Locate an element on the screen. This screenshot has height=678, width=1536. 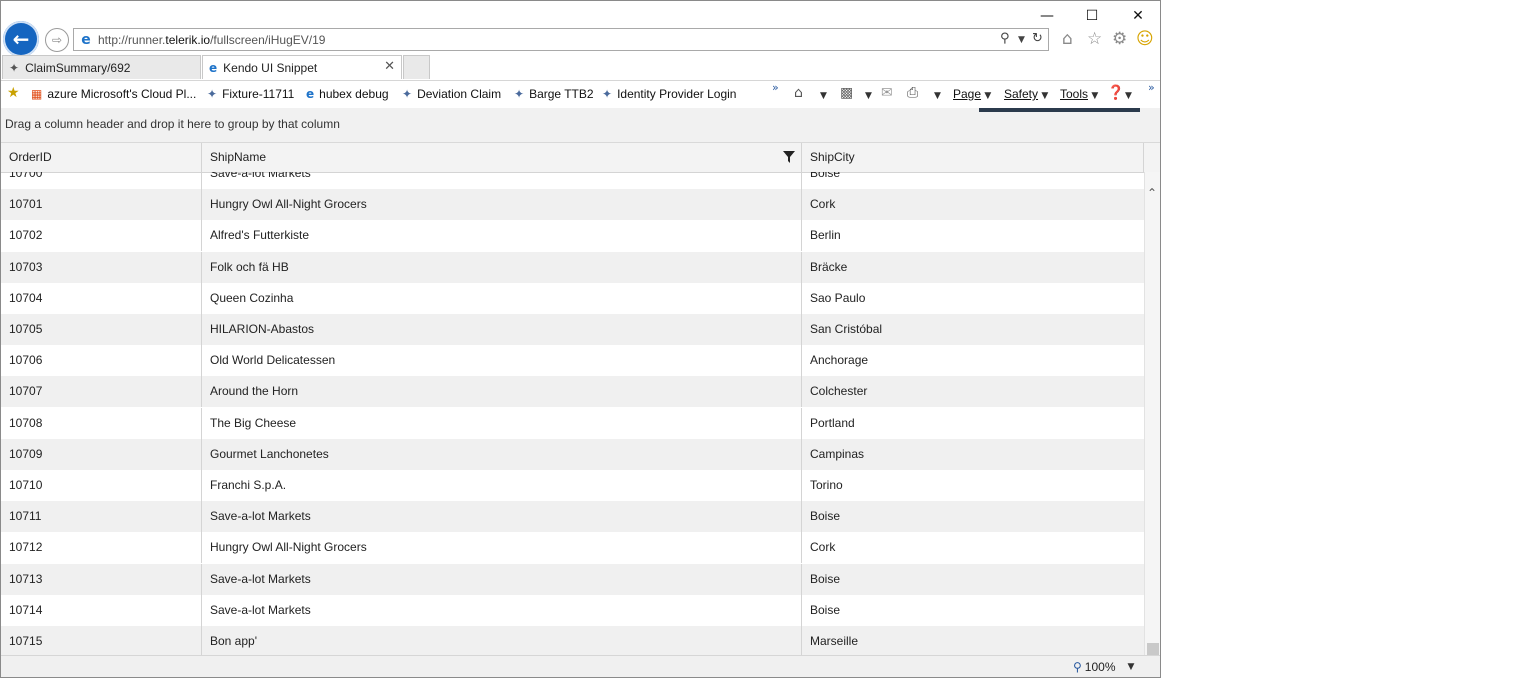
table-row: 10702 Alfred's Futterkiste Berlin is located at coordinates (572, 236).